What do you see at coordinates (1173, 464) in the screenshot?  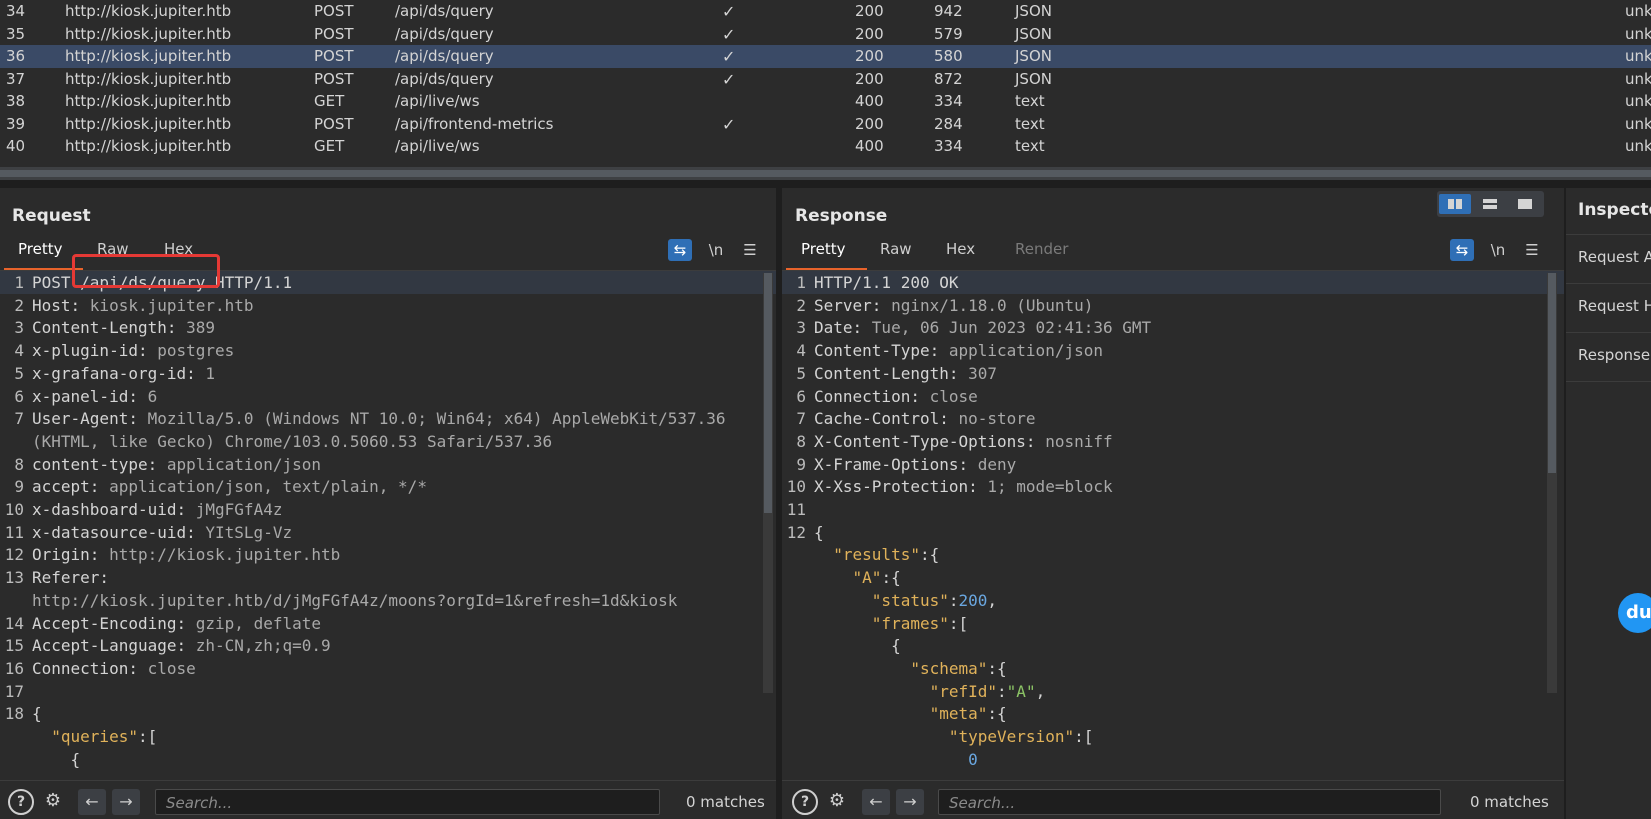 I see `code-line: 9 X-Frame-Options: deny` at bounding box center [1173, 464].